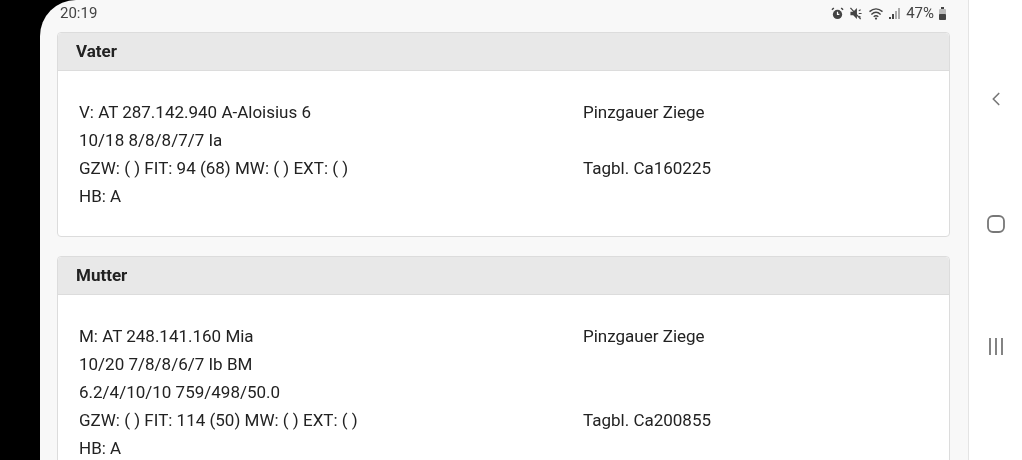  What do you see at coordinates (180, 392) in the screenshot?
I see `detail-text: 6.2/4/10/10 759/498/50.0` at bounding box center [180, 392].